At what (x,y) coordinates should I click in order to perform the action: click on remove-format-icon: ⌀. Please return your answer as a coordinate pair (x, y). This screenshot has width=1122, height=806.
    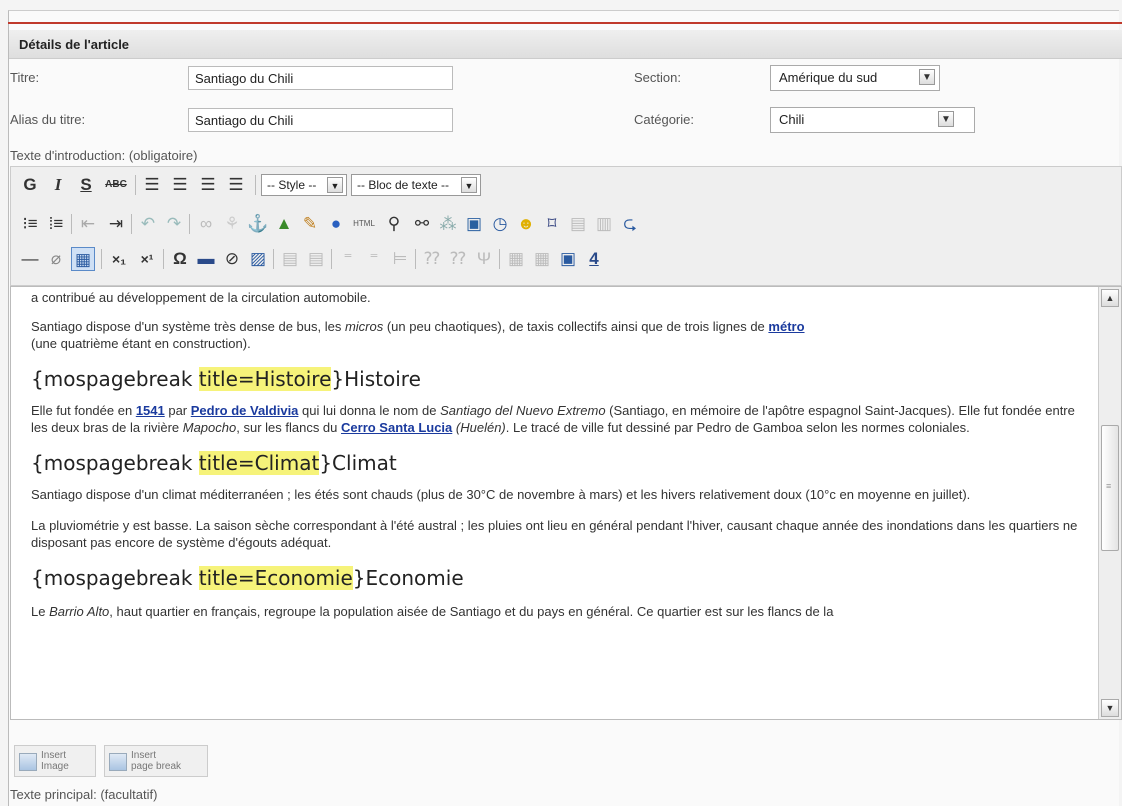
    Looking at the image, I should click on (56, 259).